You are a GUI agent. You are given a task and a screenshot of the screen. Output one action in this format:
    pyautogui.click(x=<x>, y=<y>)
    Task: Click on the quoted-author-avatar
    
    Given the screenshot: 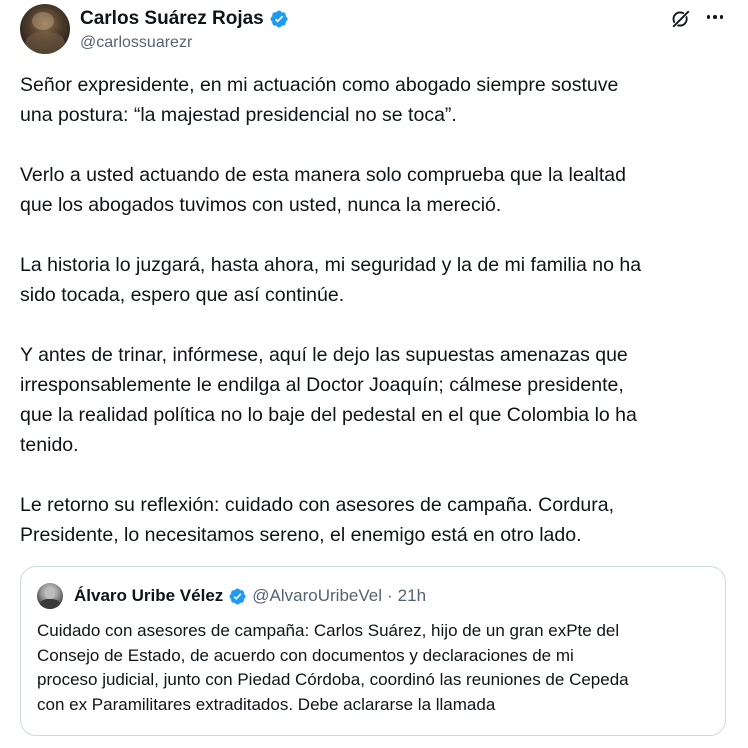 What is the action you would take?
    pyautogui.click(x=50, y=596)
    